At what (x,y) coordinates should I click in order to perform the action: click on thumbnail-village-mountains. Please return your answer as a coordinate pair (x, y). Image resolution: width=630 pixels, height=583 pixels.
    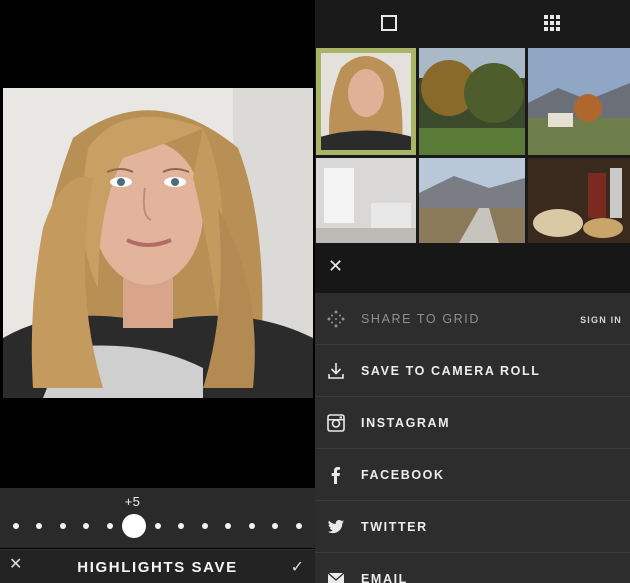
    Looking at the image, I should click on (579, 101).